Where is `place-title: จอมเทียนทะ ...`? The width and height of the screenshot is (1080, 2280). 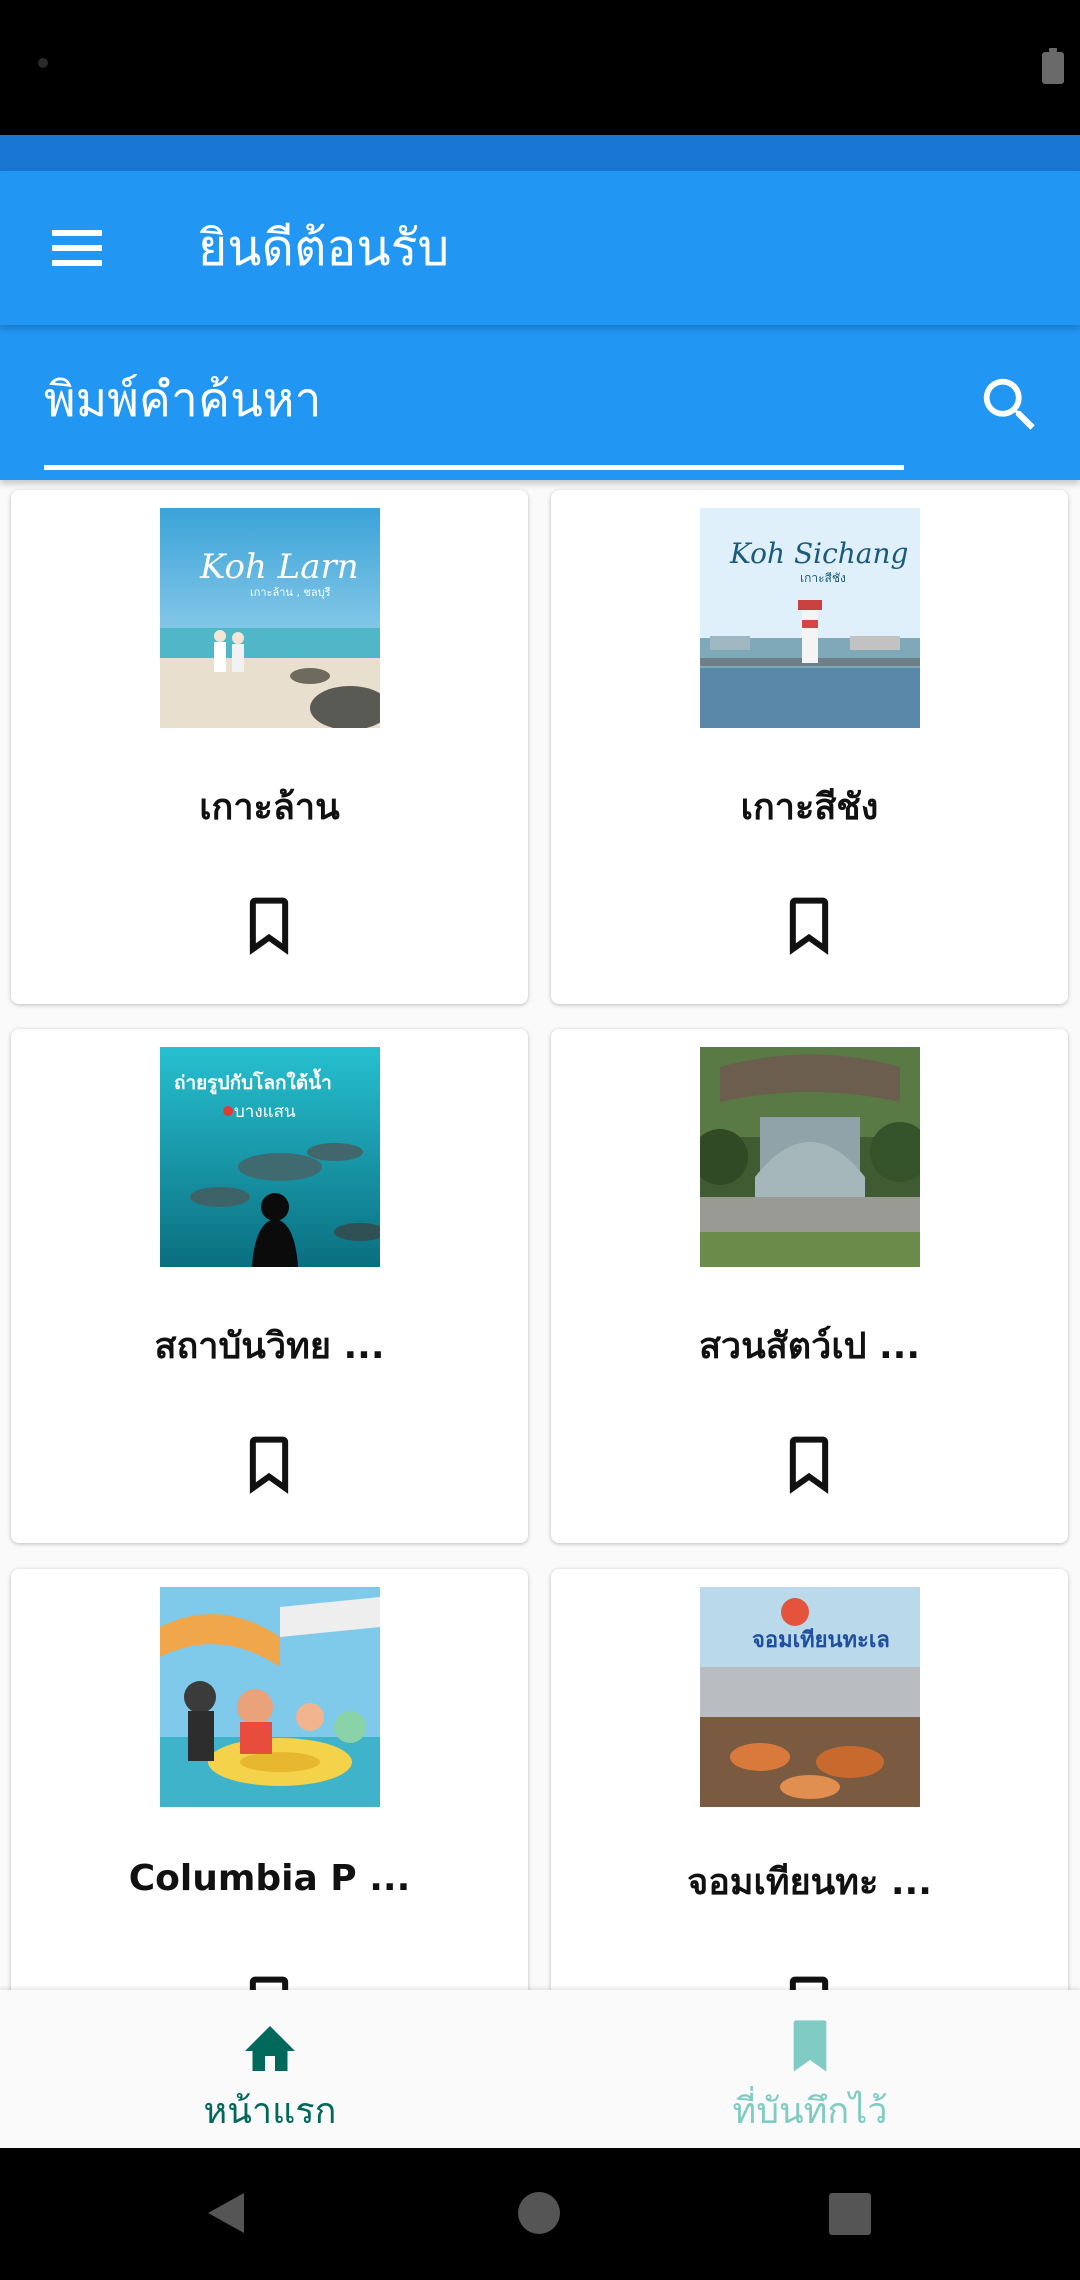 place-title: จอมเทียนทะ ... is located at coordinates (809, 1882).